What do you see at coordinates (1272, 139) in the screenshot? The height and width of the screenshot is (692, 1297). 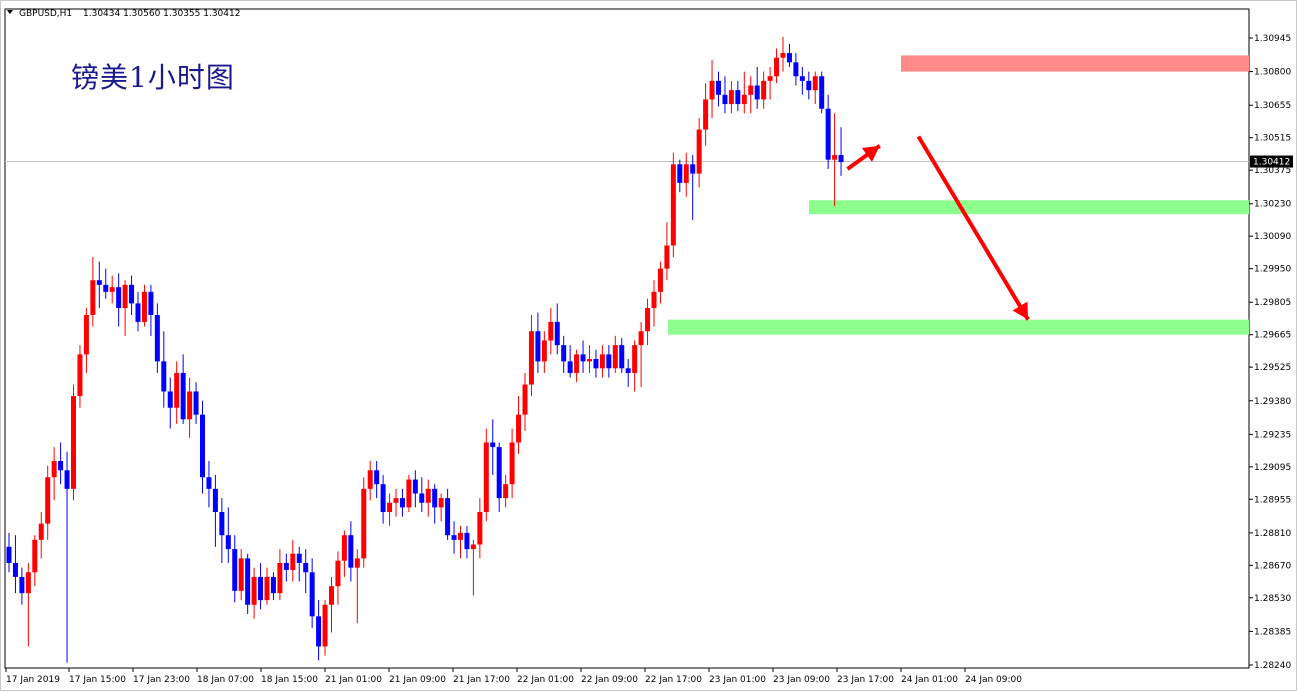 I see `y-tick-label: 1.30515` at bounding box center [1272, 139].